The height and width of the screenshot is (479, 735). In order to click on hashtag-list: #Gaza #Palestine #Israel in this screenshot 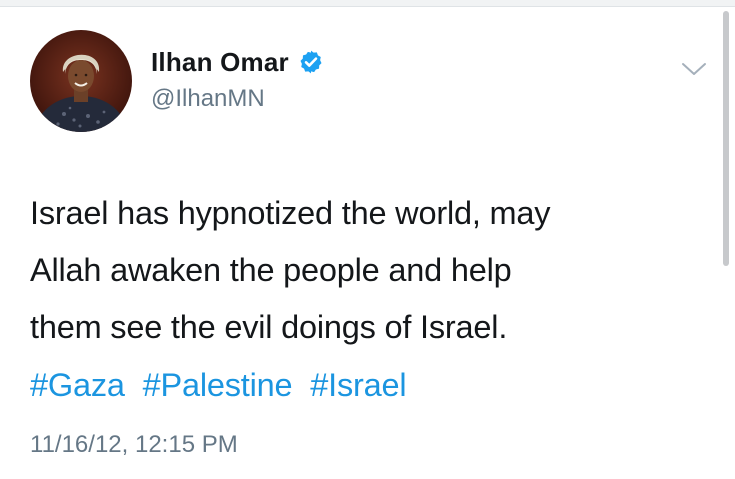, I will do `click(218, 385)`.